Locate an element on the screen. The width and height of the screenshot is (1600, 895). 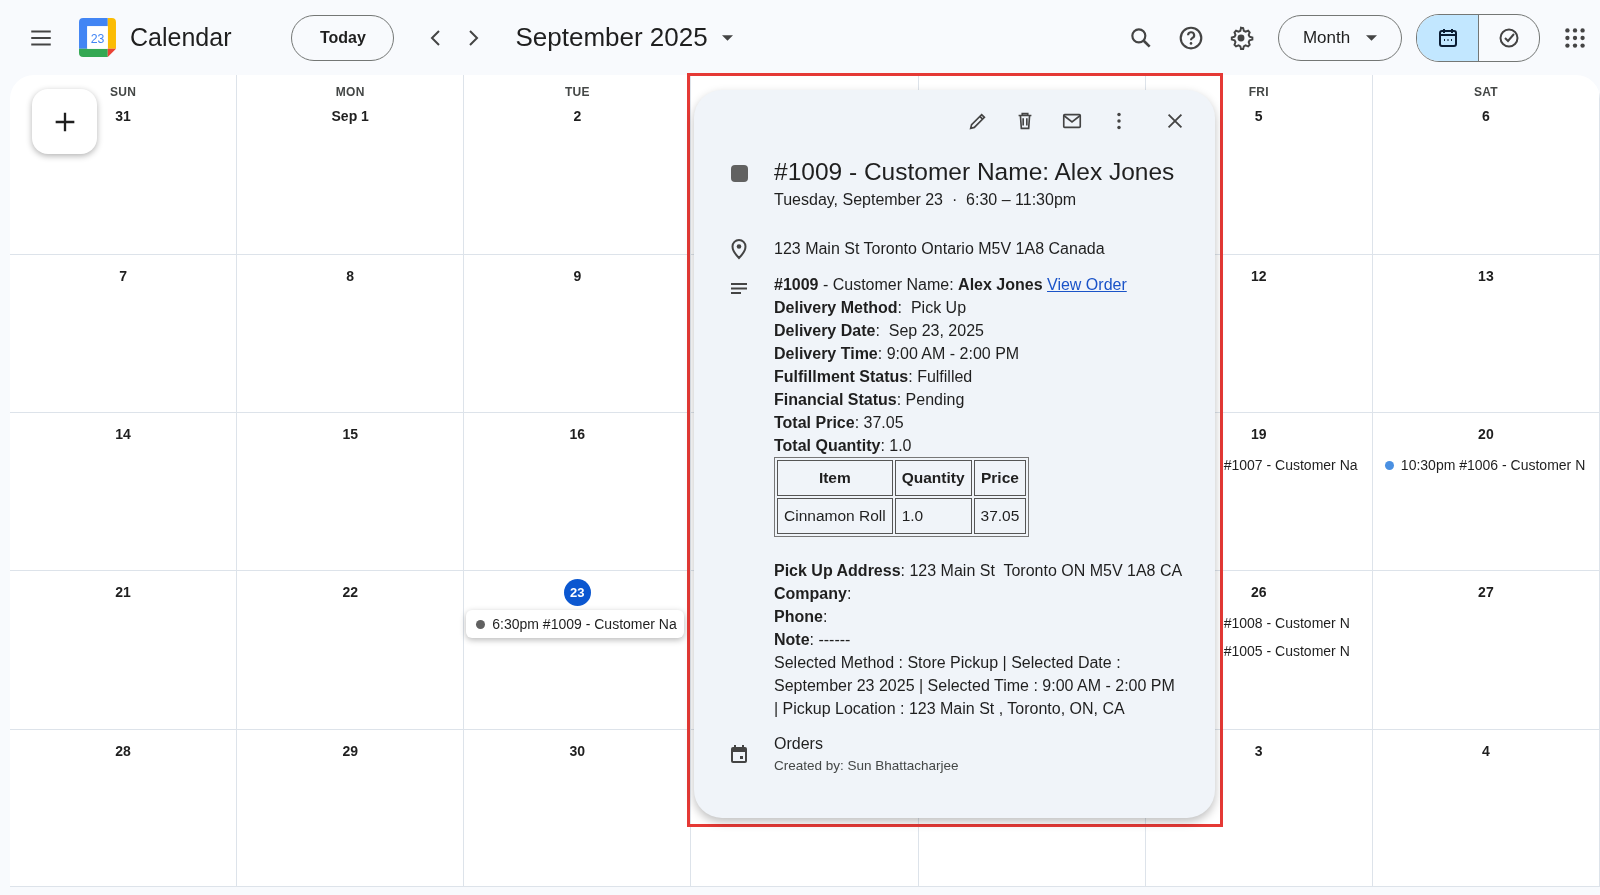
date-number: 21 is located at coordinates (123, 592).